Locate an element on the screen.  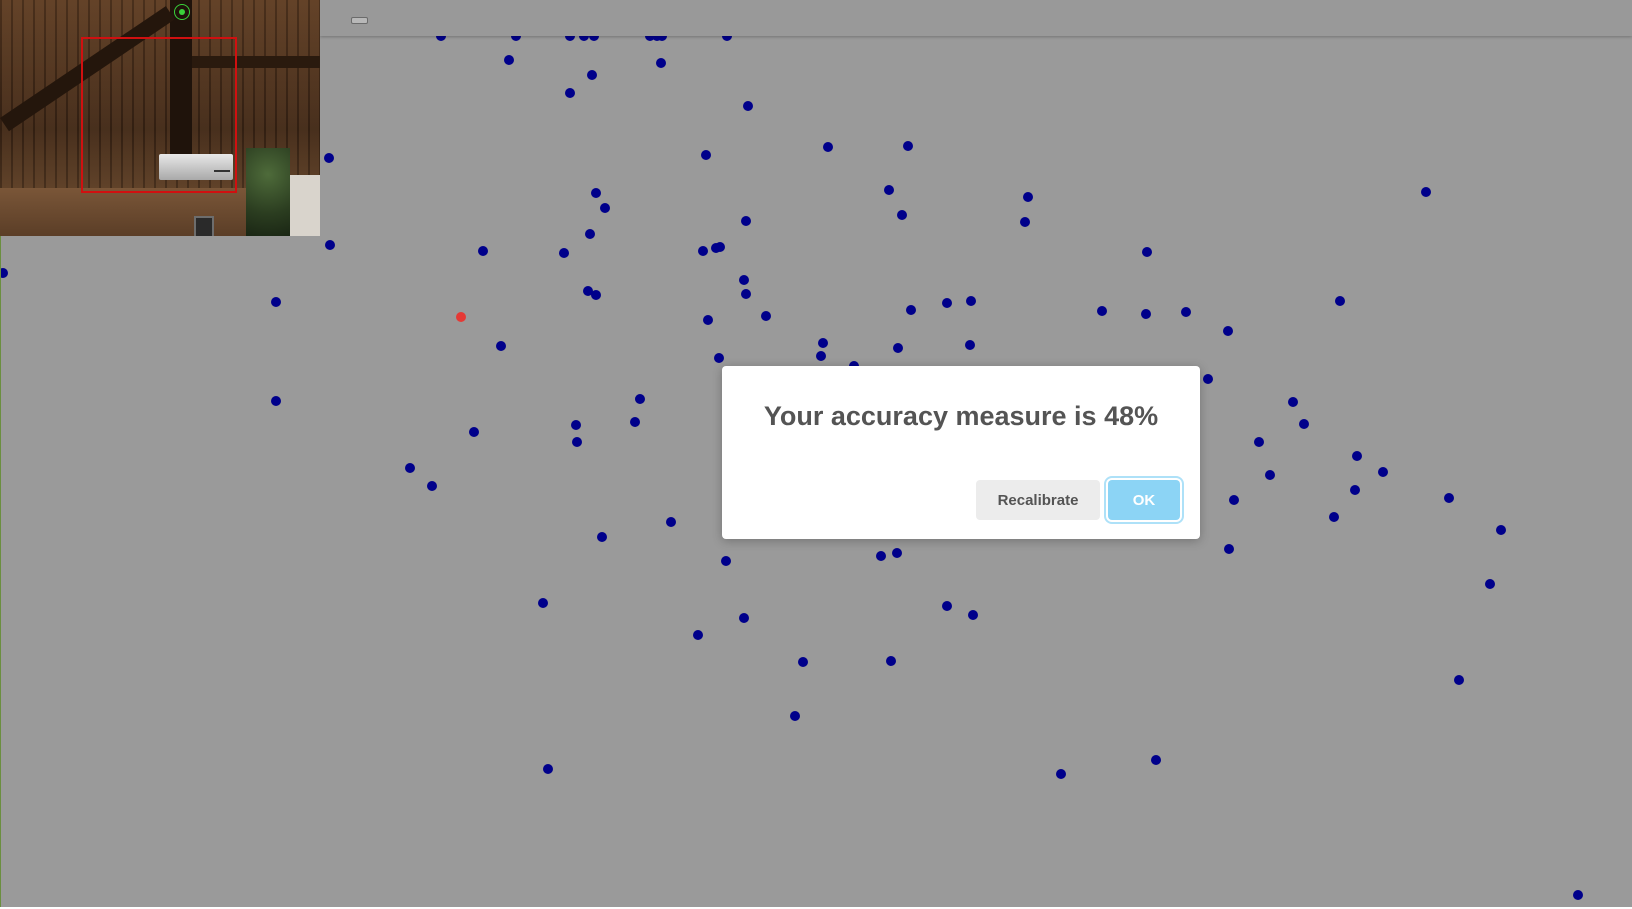
webcam-status-icon is located at coordinates (182, 12).